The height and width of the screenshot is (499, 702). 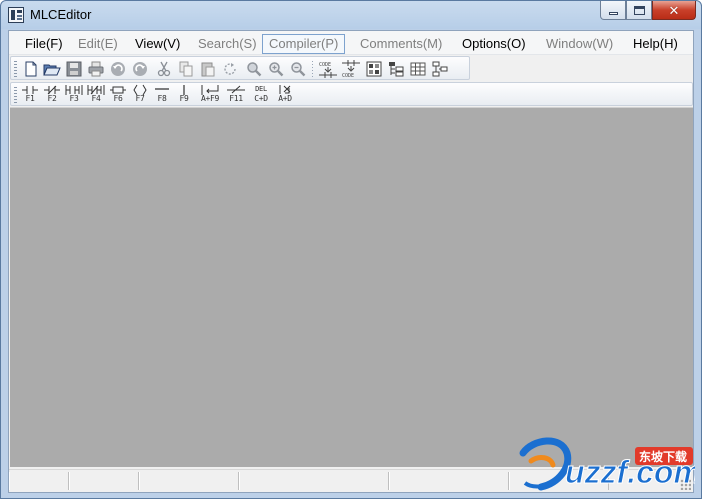 I want to click on find-button, so click(x=253, y=68).